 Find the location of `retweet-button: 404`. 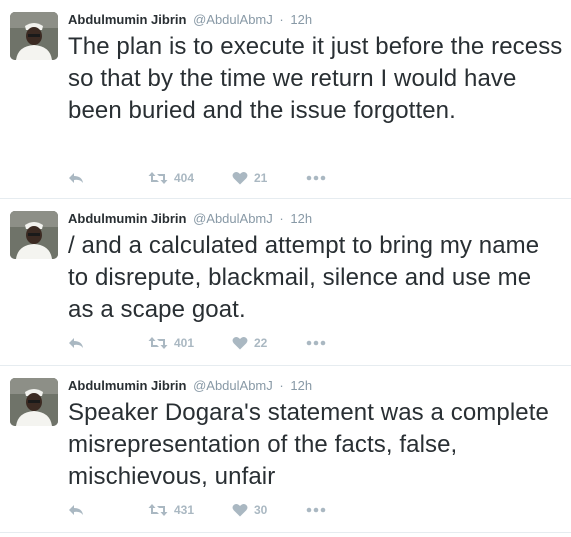

retweet-button: 404 is located at coordinates (171, 178).